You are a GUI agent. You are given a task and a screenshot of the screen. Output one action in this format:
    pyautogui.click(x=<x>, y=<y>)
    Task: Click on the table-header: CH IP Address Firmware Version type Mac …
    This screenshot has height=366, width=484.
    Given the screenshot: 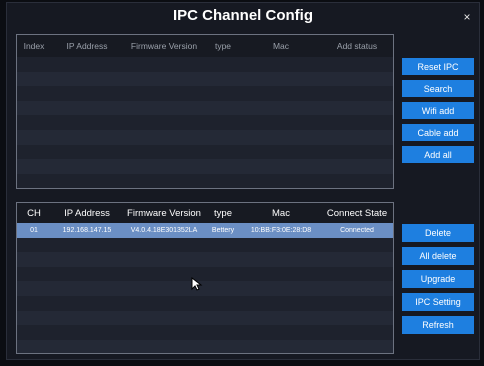 What is the action you would take?
    pyautogui.click(x=205, y=213)
    